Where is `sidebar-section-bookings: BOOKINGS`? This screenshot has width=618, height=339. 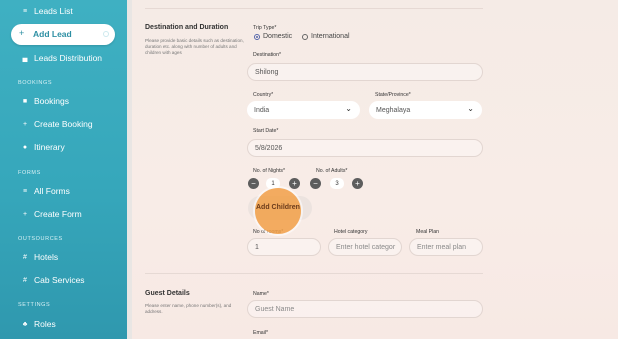
sidebar-section-bookings: BOOKINGS is located at coordinates (35, 83).